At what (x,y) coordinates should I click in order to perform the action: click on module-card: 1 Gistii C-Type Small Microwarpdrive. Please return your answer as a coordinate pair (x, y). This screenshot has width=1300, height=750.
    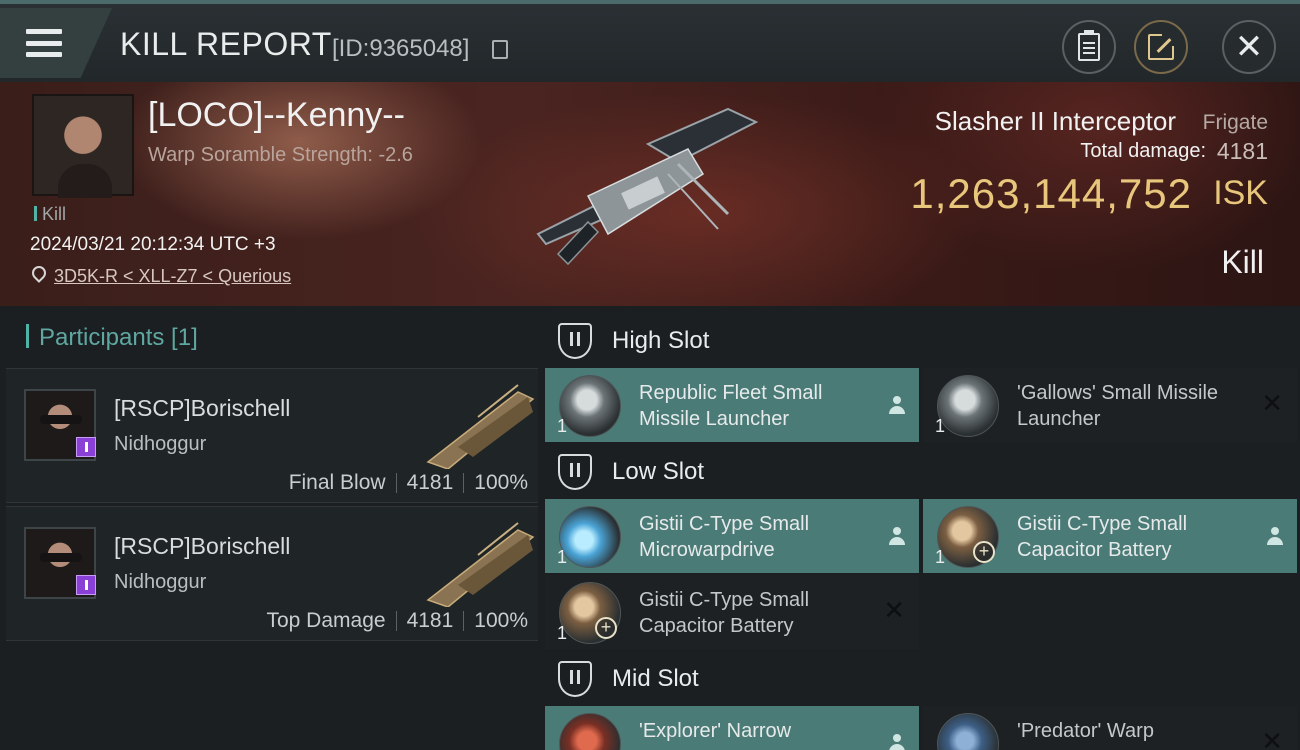
    Looking at the image, I should click on (732, 536).